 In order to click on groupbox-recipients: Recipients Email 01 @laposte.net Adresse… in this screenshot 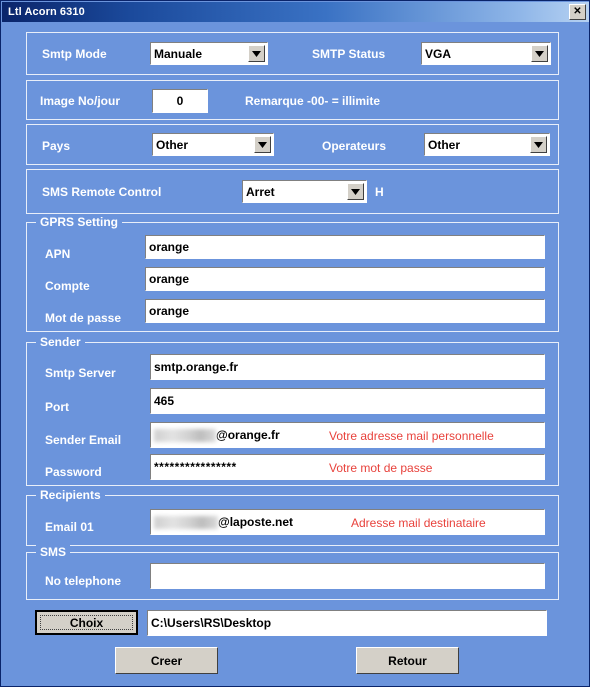, I will do `click(292, 517)`.